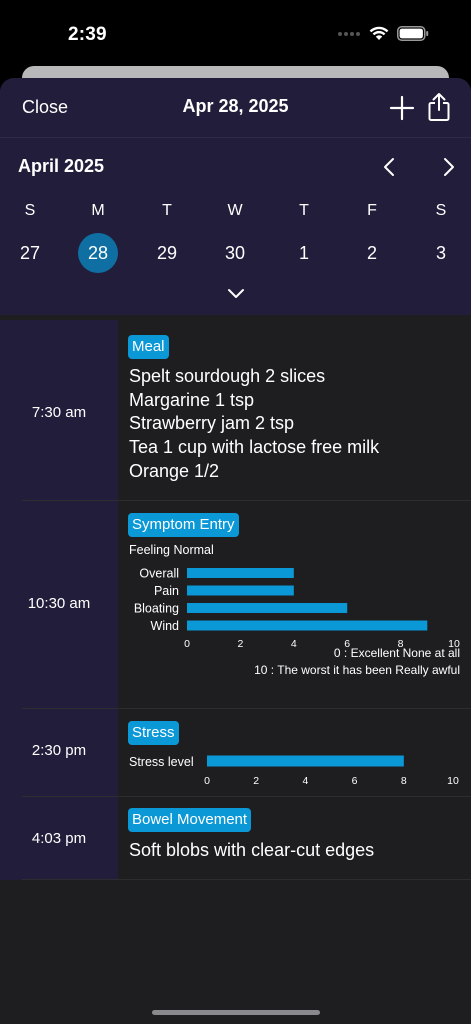 The width and height of the screenshot is (471, 1024). I want to click on bowel-movement-tag: Bowel Movement, so click(190, 820).